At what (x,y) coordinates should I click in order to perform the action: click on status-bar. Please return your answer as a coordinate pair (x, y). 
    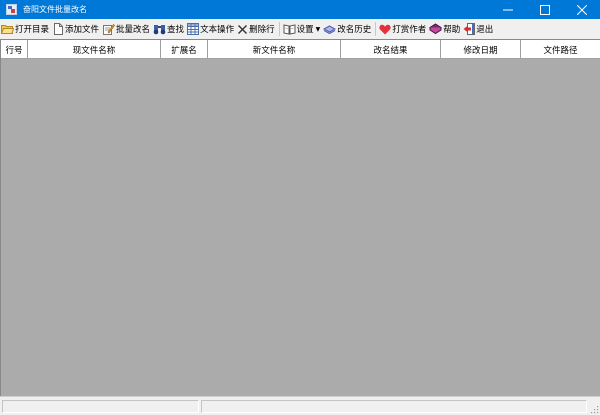
    Looking at the image, I should click on (300, 405).